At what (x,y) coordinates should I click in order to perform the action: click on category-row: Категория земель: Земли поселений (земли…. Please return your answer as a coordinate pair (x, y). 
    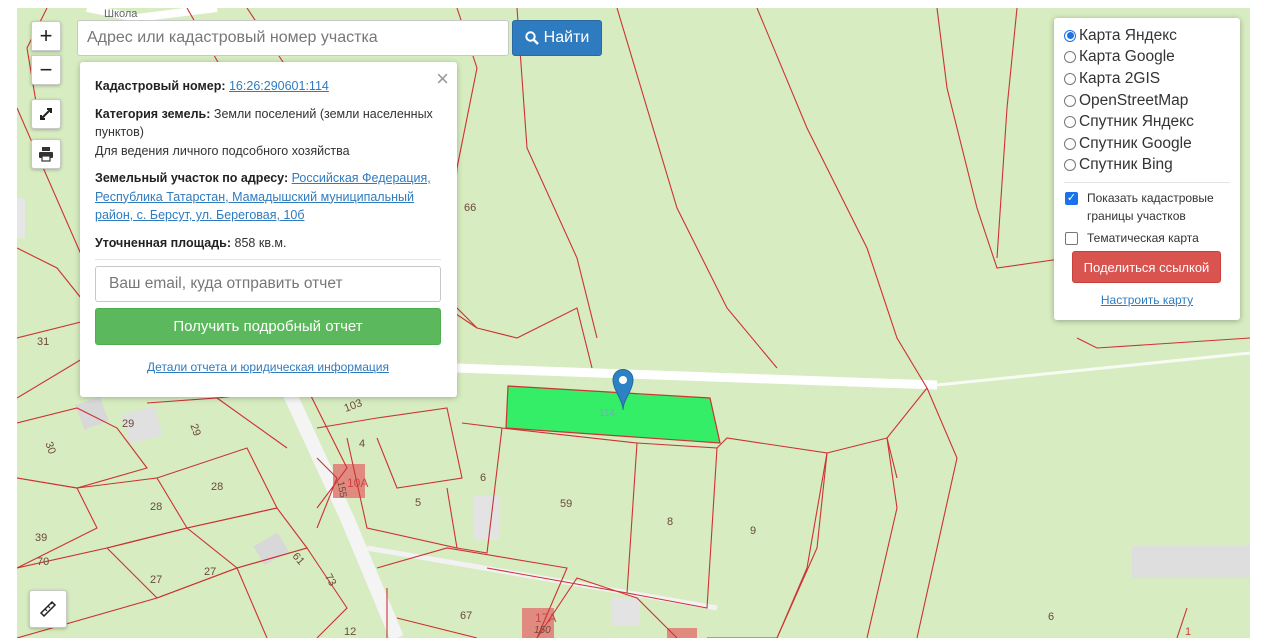
    Looking at the image, I should click on (268, 133).